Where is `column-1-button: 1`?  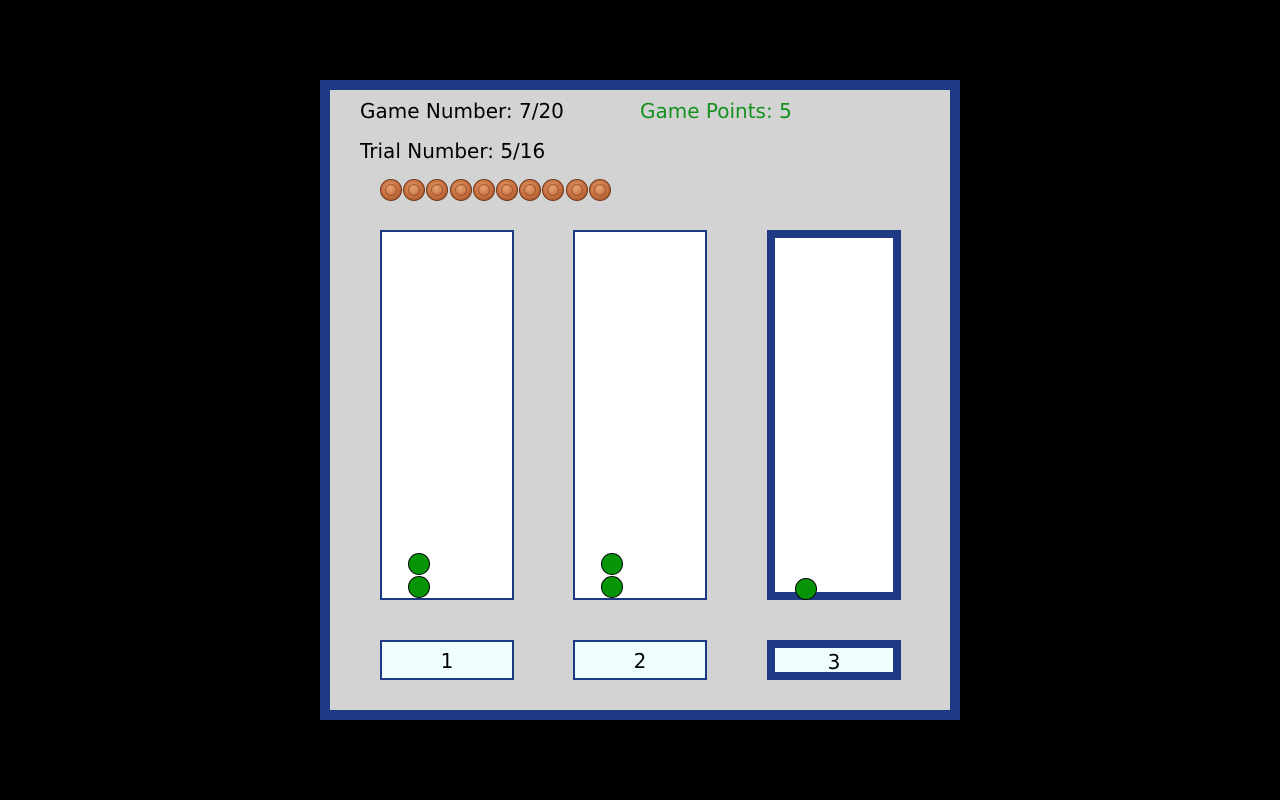
column-1-button: 1 is located at coordinates (447, 660).